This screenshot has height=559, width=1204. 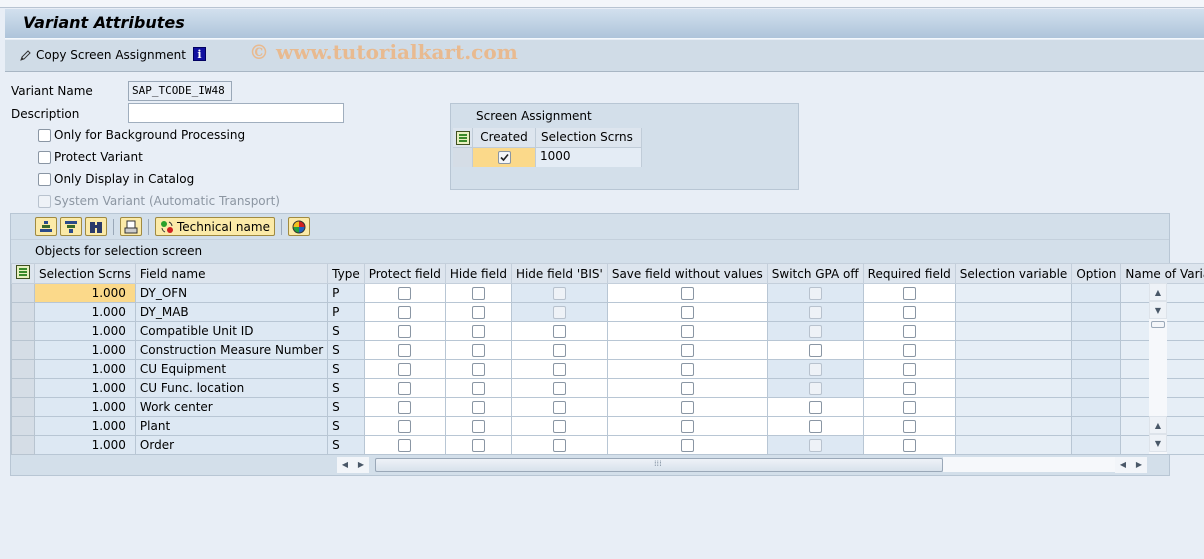 What do you see at coordinates (44, 179) in the screenshot?
I see `checkbox-box` at bounding box center [44, 179].